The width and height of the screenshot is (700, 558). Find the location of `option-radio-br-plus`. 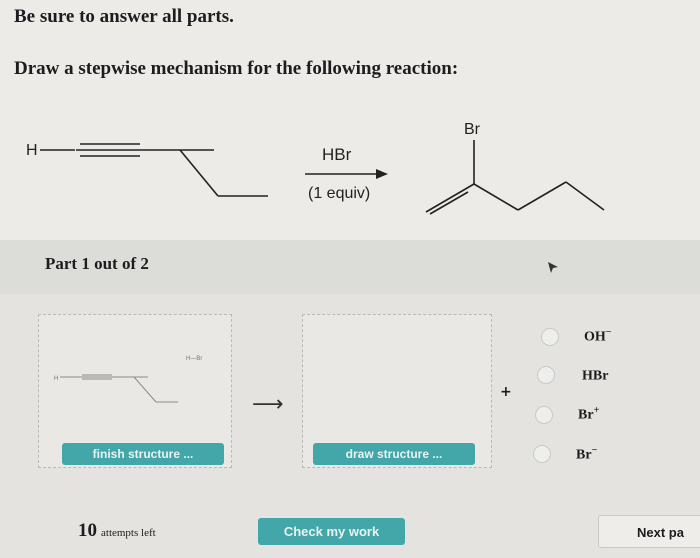

option-radio-br-plus is located at coordinates (544, 415).